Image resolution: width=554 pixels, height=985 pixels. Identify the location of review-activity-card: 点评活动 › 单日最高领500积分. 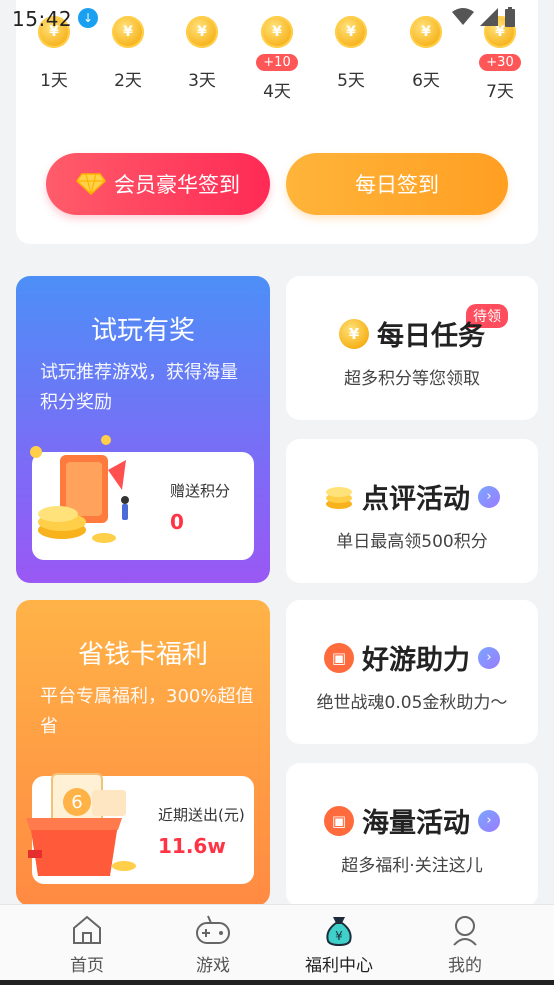
(412, 511).